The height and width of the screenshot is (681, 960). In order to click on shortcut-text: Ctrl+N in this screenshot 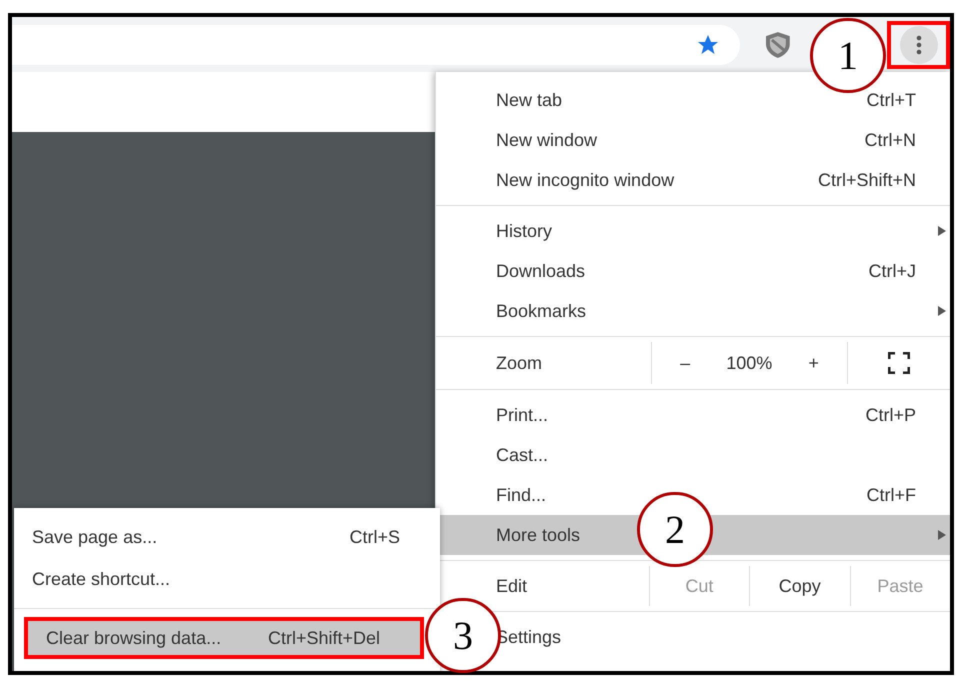, I will do `click(890, 140)`.